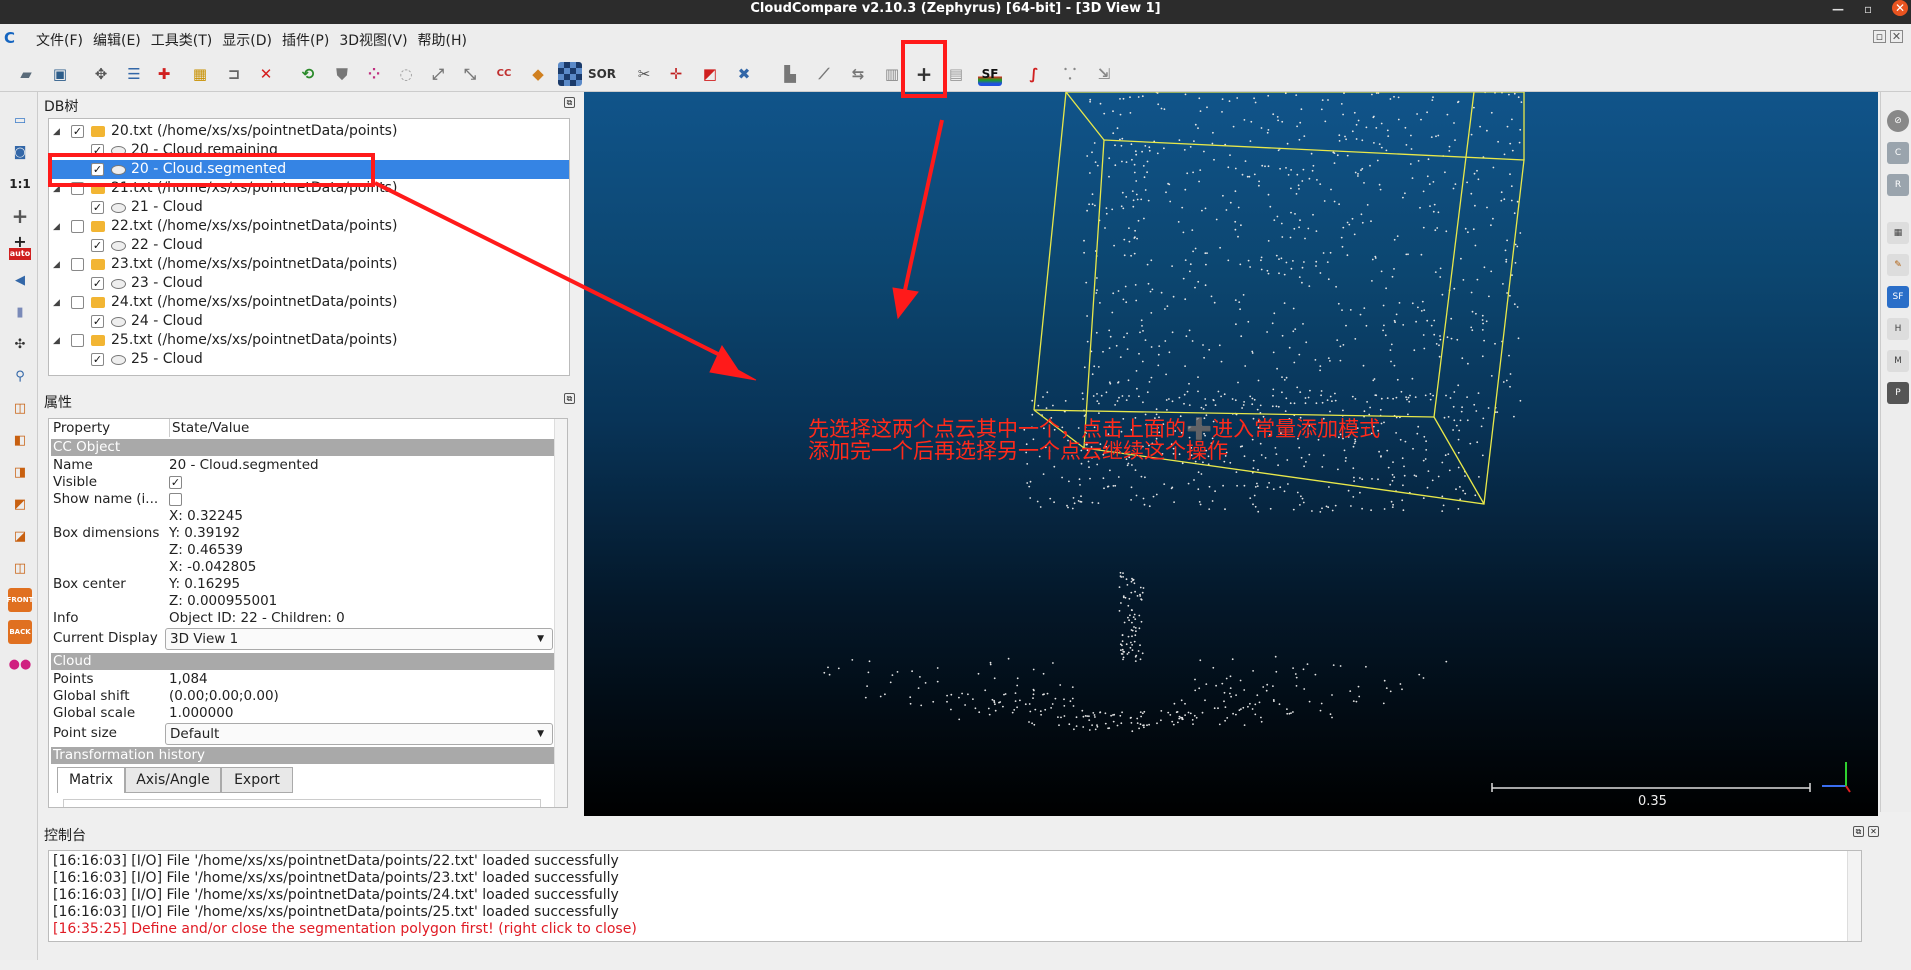 This screenshot has height=970, width=1911. Describe the element at coordinates (470, 74) in the screenshot. I see `distance-icon: ⤡` at that location.